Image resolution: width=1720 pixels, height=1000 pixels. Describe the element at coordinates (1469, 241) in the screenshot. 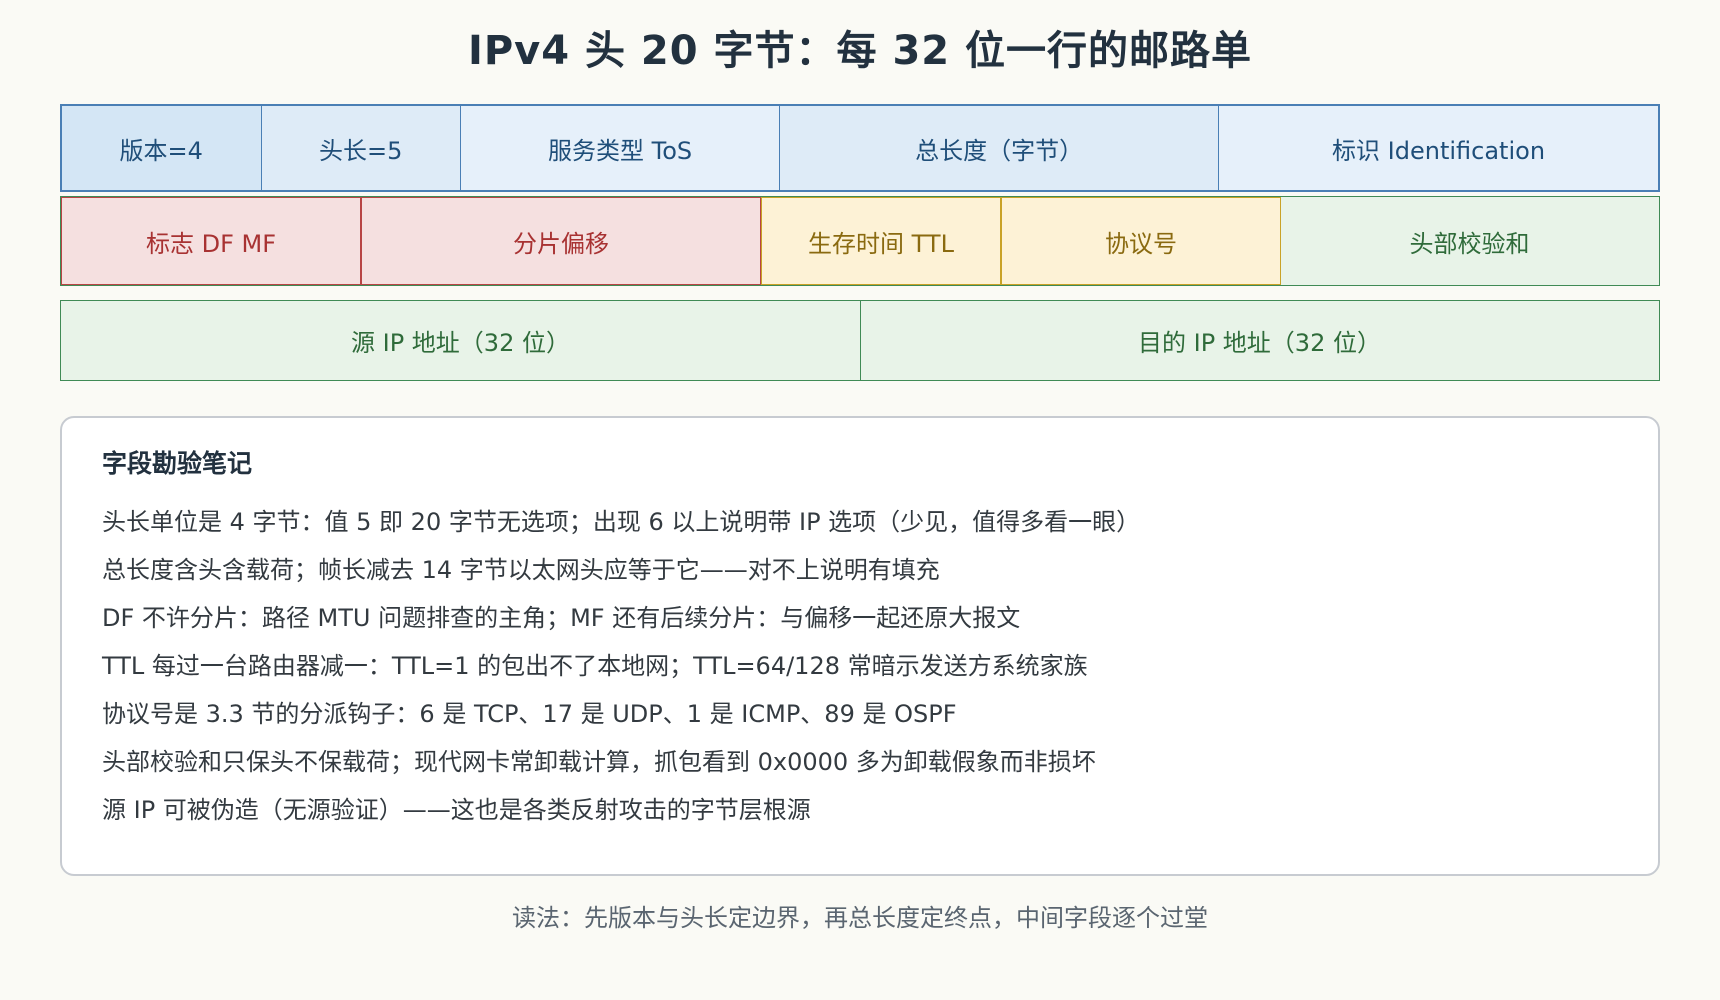

I see `field-checksum: 头部校验和` at that location.